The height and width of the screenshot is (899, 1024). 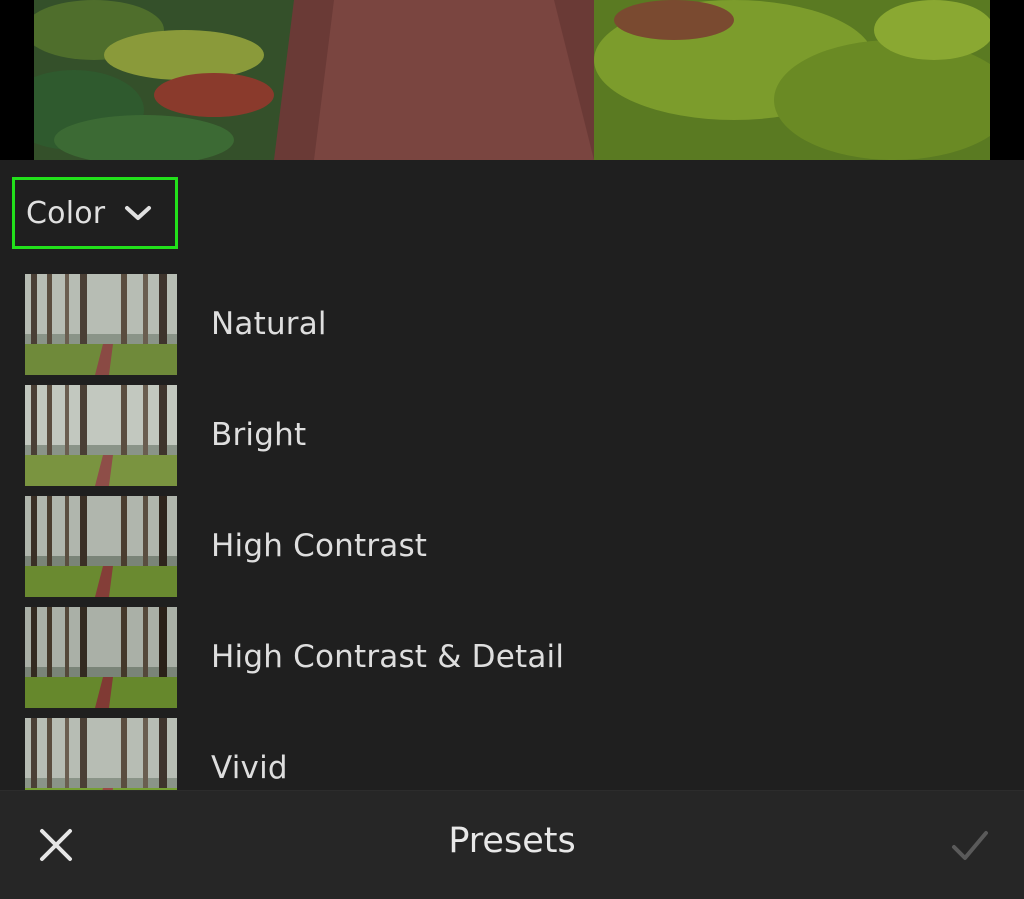 I want to click on preset-item-high-contrast-detail: High Contrast & Detail, so click(x=512, y=662).